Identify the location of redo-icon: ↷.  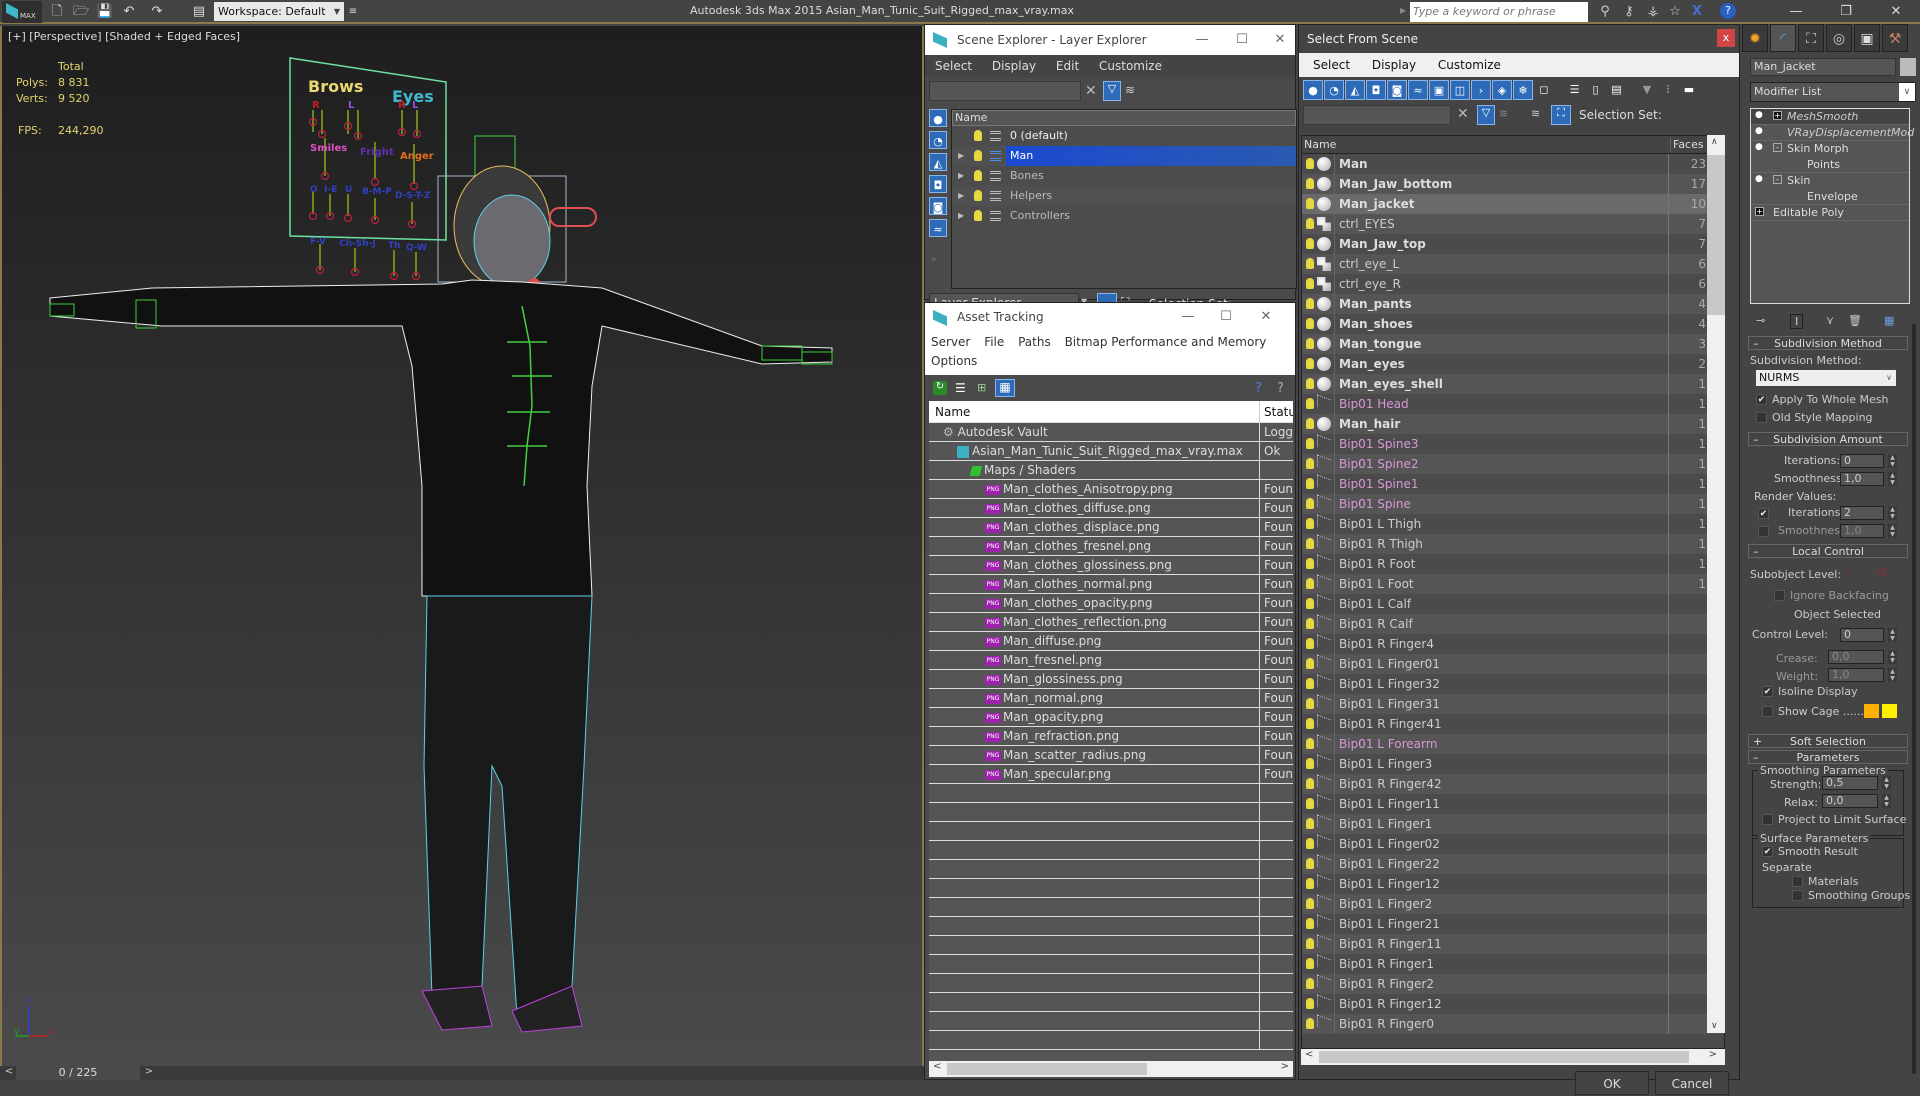
(157, 12).